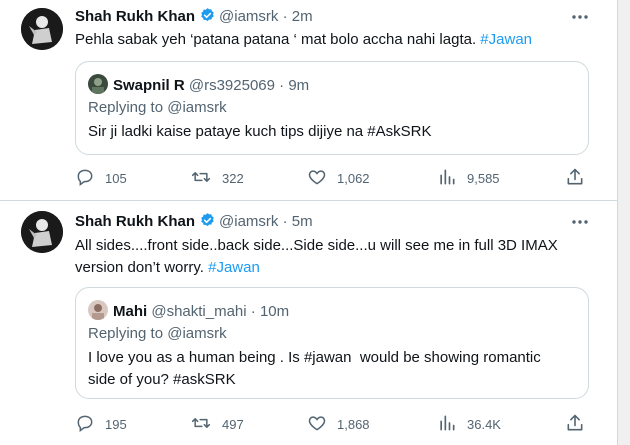 The width and height of the screenshot is (630, 445). What do you see at coordinates (116, 178) in the screenshot?
I see `reply-count: 105` at bounding box center [116, 178].